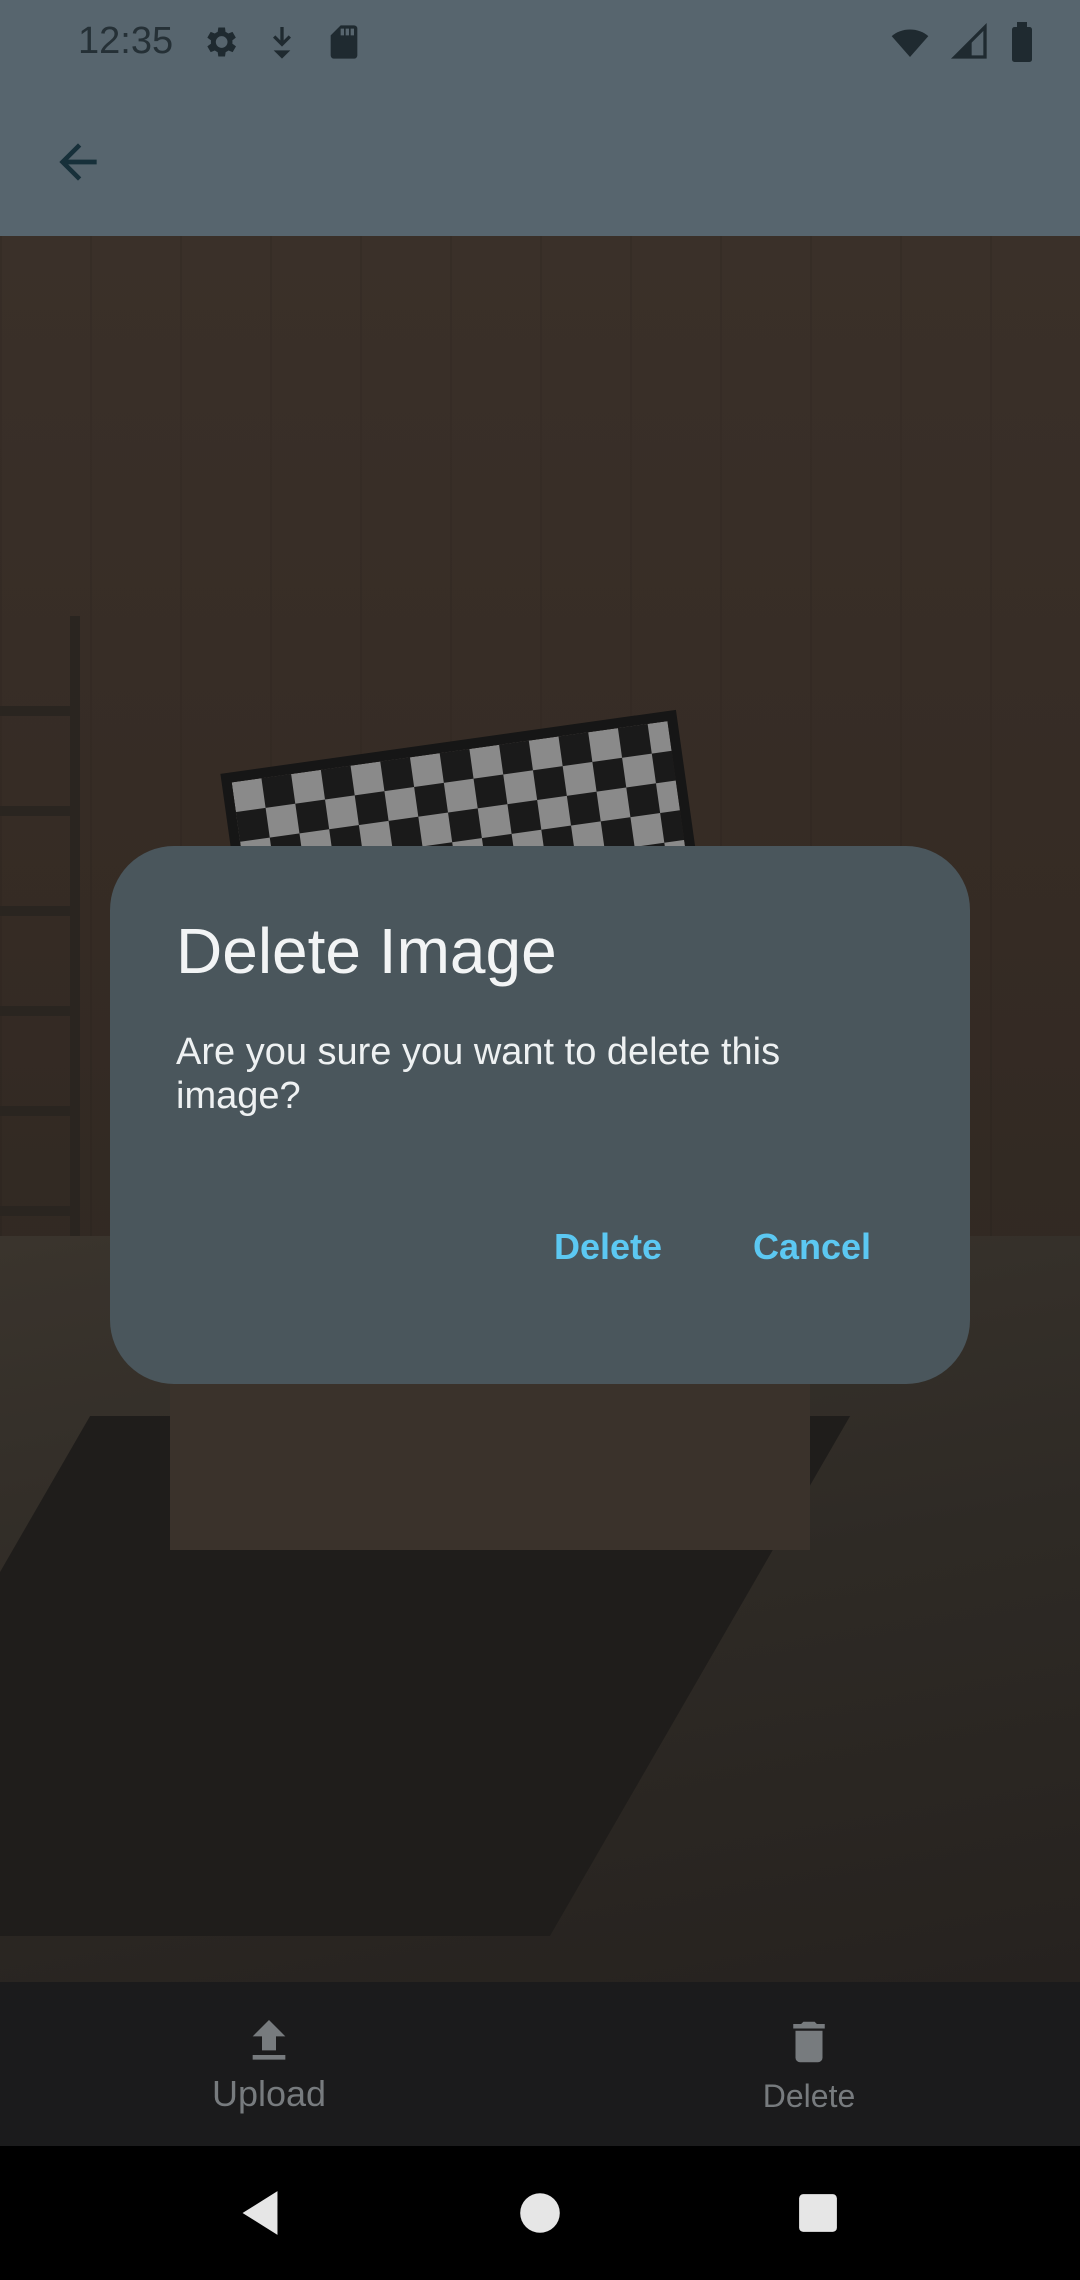  What do you see at coordinates (809, 2095) in the screenshot?
I see `delete-label: Delete` at bounding box center [809, 2095].